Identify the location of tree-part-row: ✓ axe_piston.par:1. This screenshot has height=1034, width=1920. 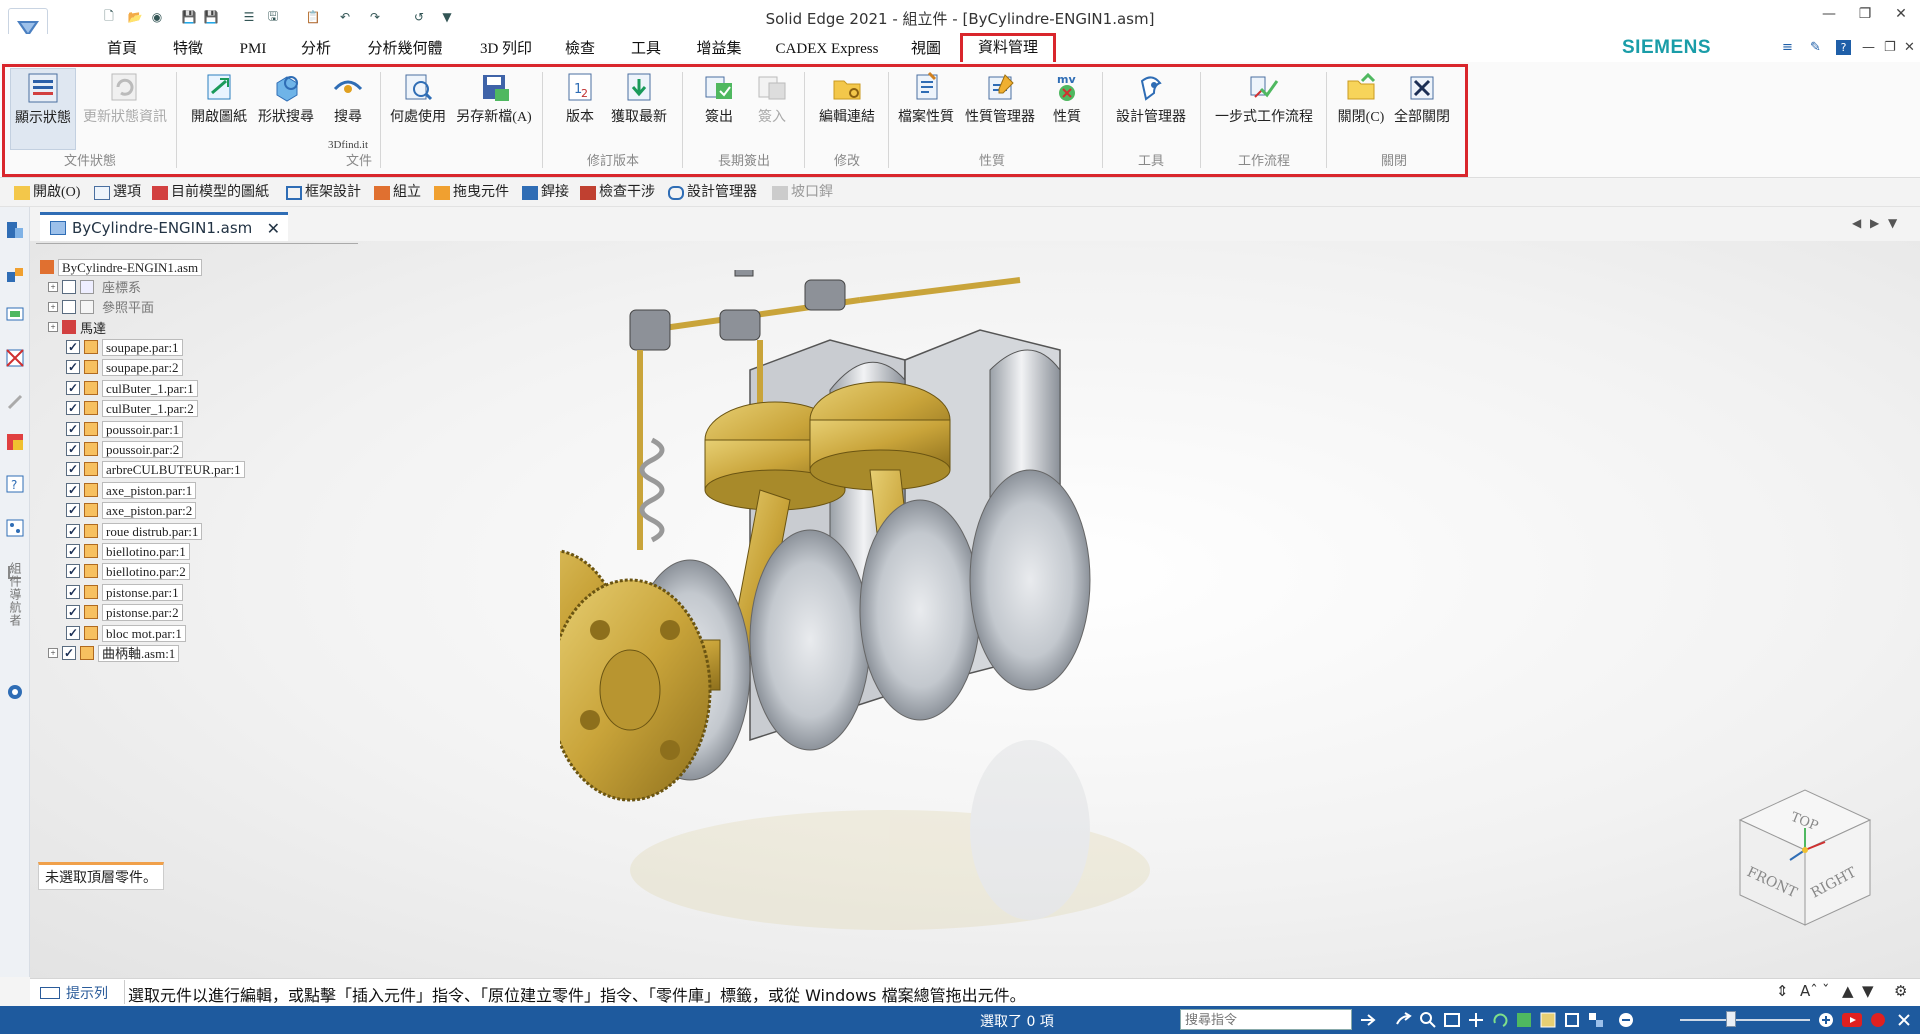
(131, 490).